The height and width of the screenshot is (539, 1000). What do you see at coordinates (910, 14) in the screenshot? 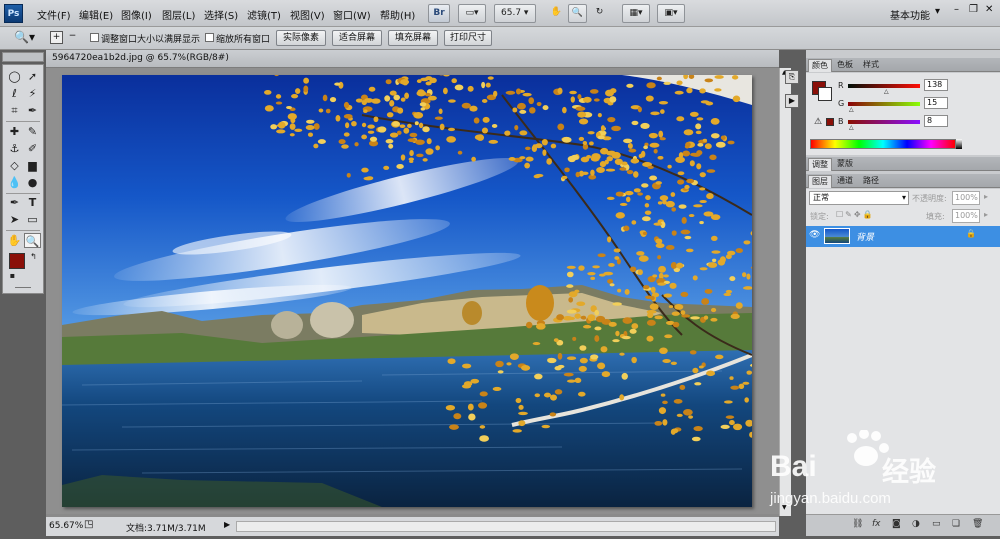
I see `workspace-switcher: 基本功能` at bounding box center [910, 14].